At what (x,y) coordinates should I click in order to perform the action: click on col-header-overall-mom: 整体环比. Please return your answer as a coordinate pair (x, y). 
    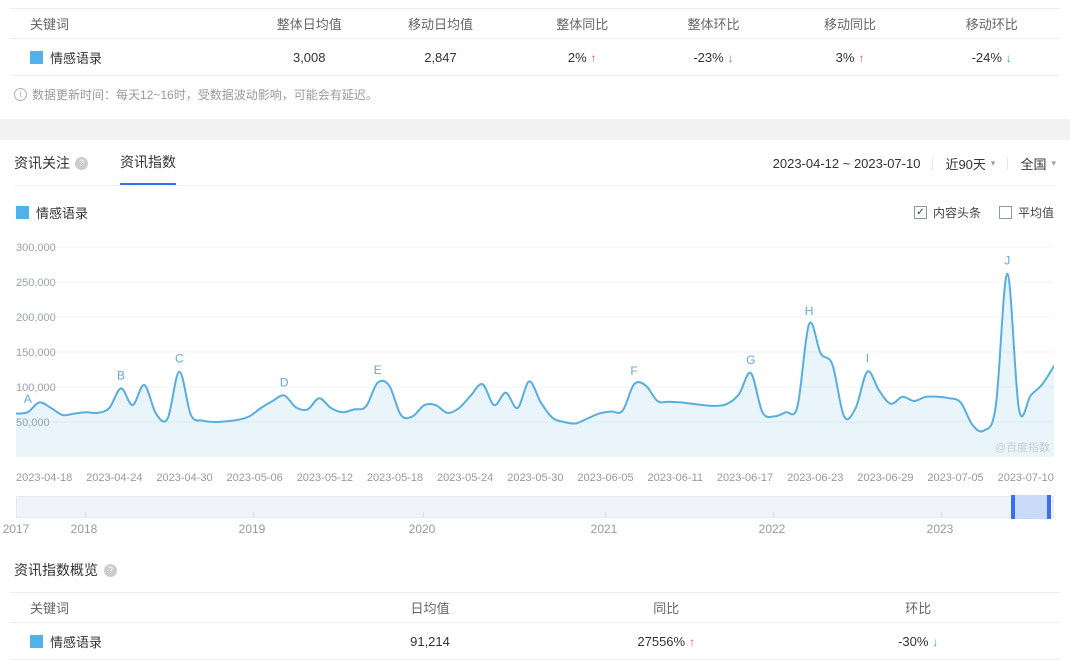
    Looking at the image, I should click on (713, 23).